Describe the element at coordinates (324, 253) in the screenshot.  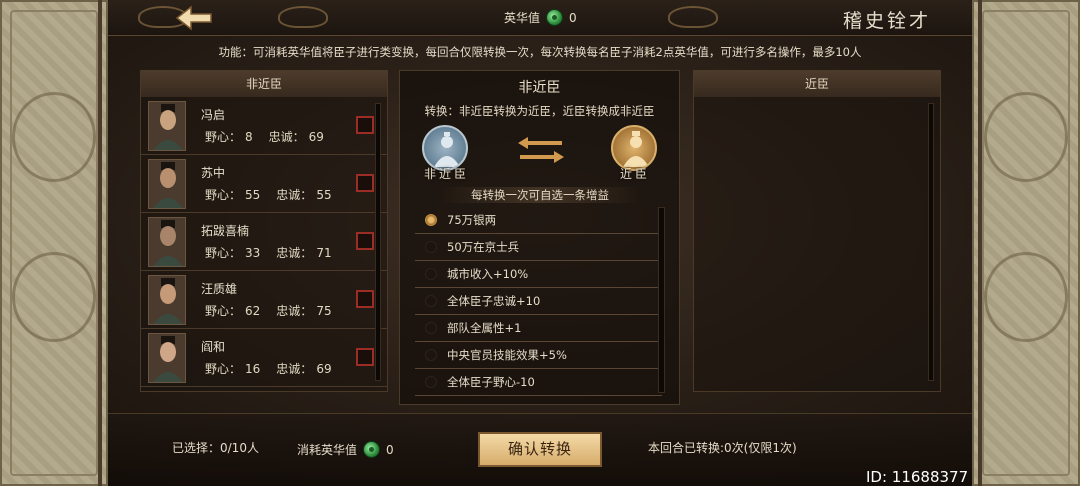
I see `loyalty-value: 71` at that location.